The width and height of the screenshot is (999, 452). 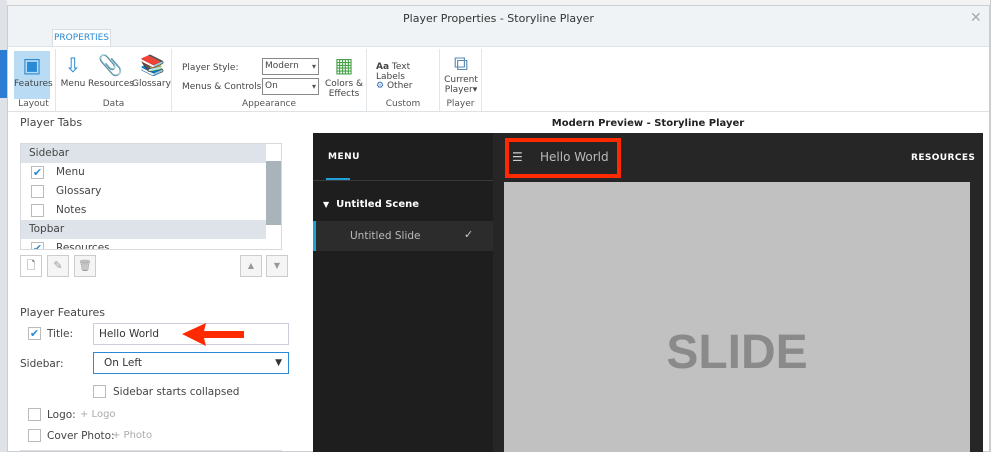 I want to click on slide-item: Untitled Slide ✓, so click(x=403, y=236).